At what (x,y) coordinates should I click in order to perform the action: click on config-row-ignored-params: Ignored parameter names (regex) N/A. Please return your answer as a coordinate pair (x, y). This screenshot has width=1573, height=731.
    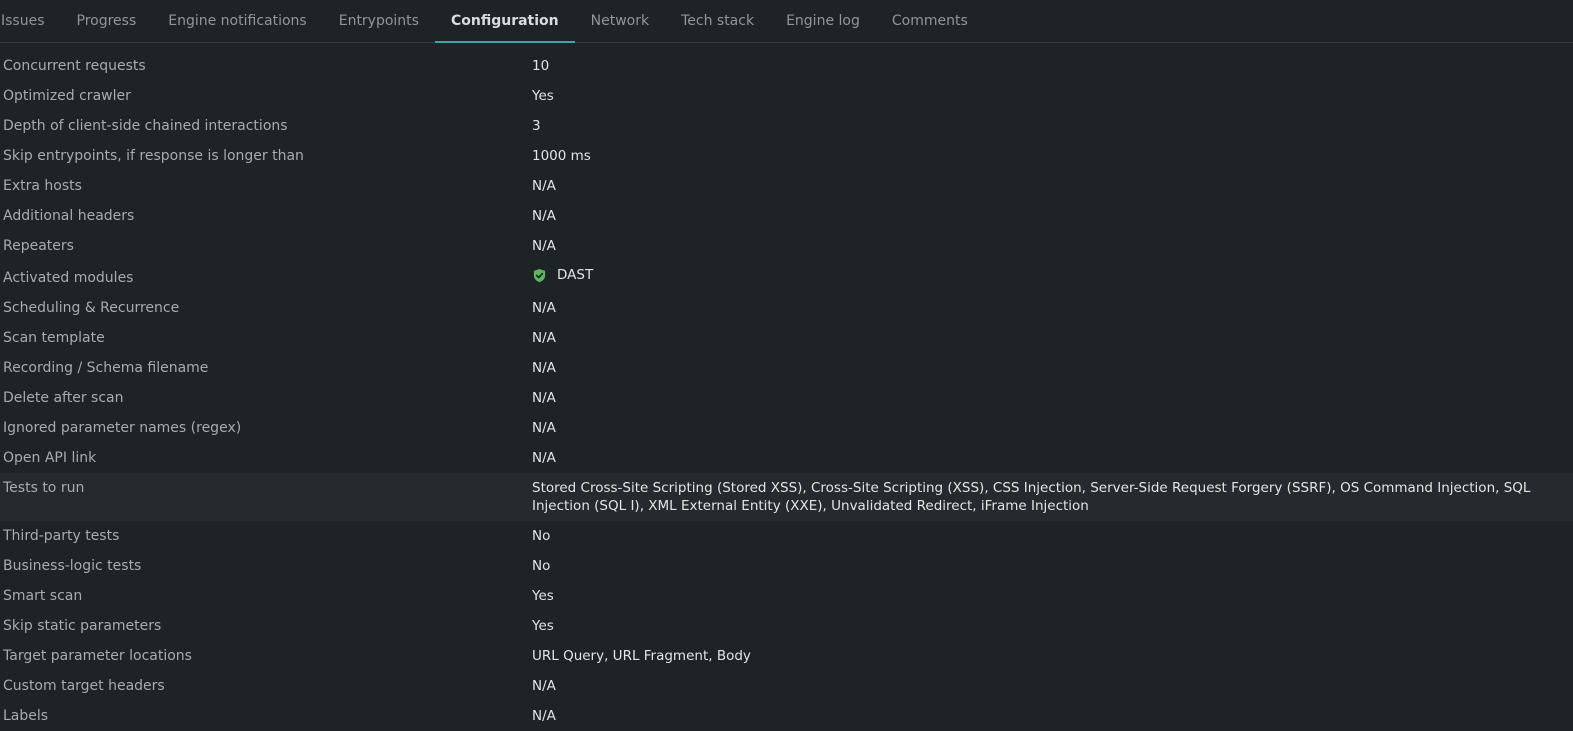
    Looking at the image, I should click on (786, 428).